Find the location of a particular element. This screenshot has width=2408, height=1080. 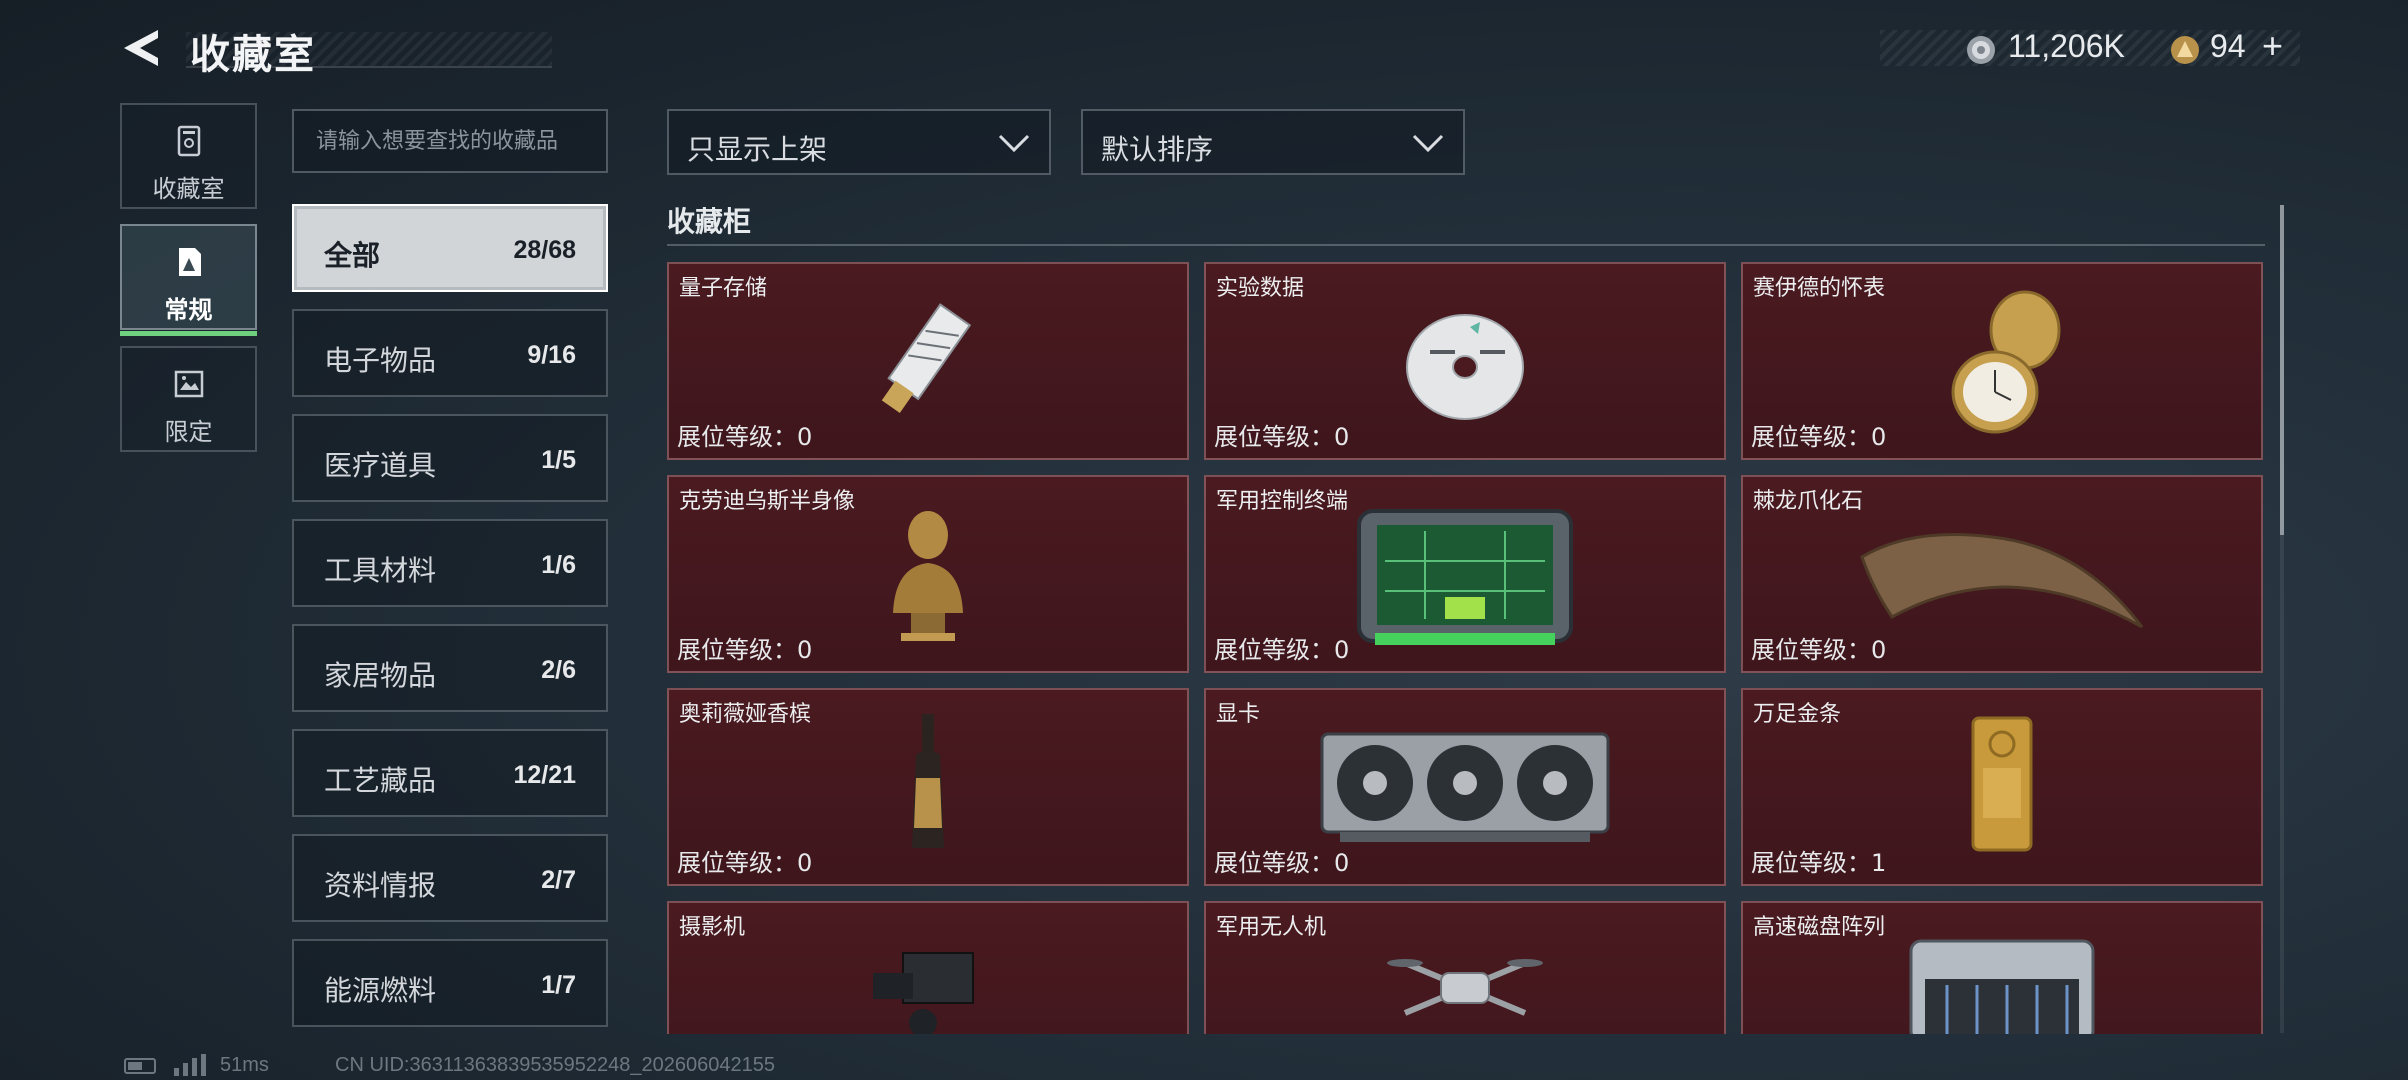

category-name: 医疗道具 is located at coordinates (380, 465).